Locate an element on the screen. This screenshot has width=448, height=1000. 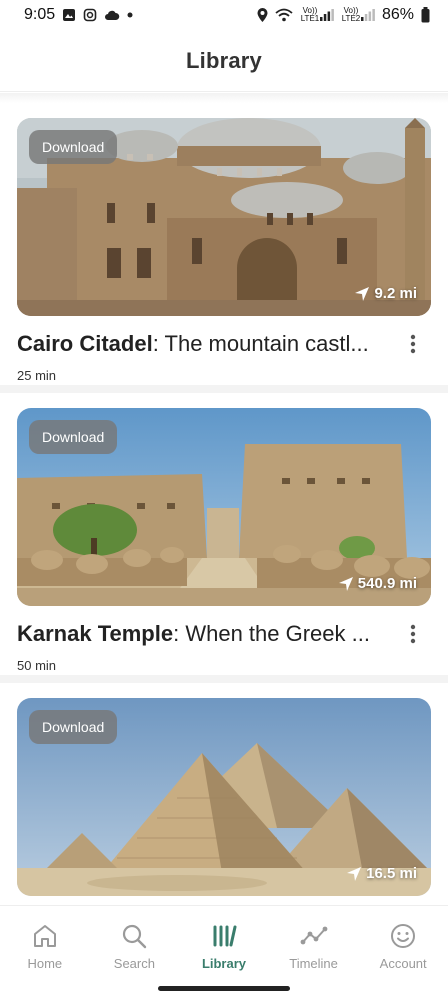
tour-name: Cairo Citadel is located at coordinates (85, 343).